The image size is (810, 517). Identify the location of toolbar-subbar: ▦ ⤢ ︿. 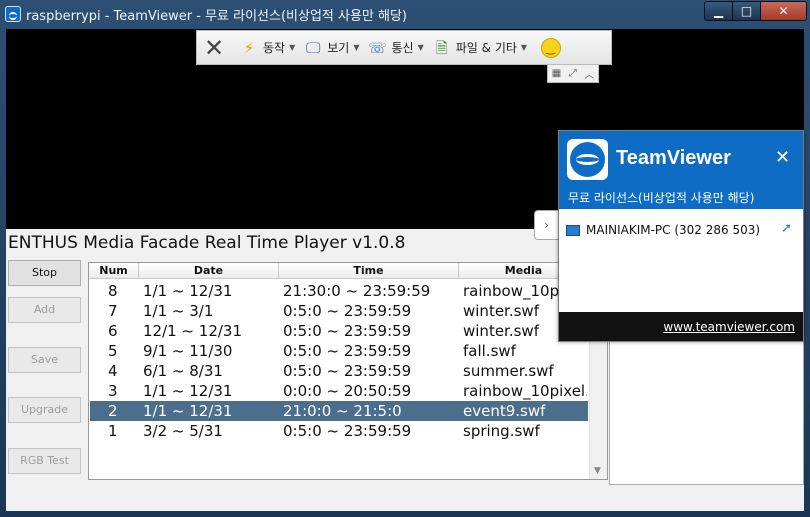
(573, 74).